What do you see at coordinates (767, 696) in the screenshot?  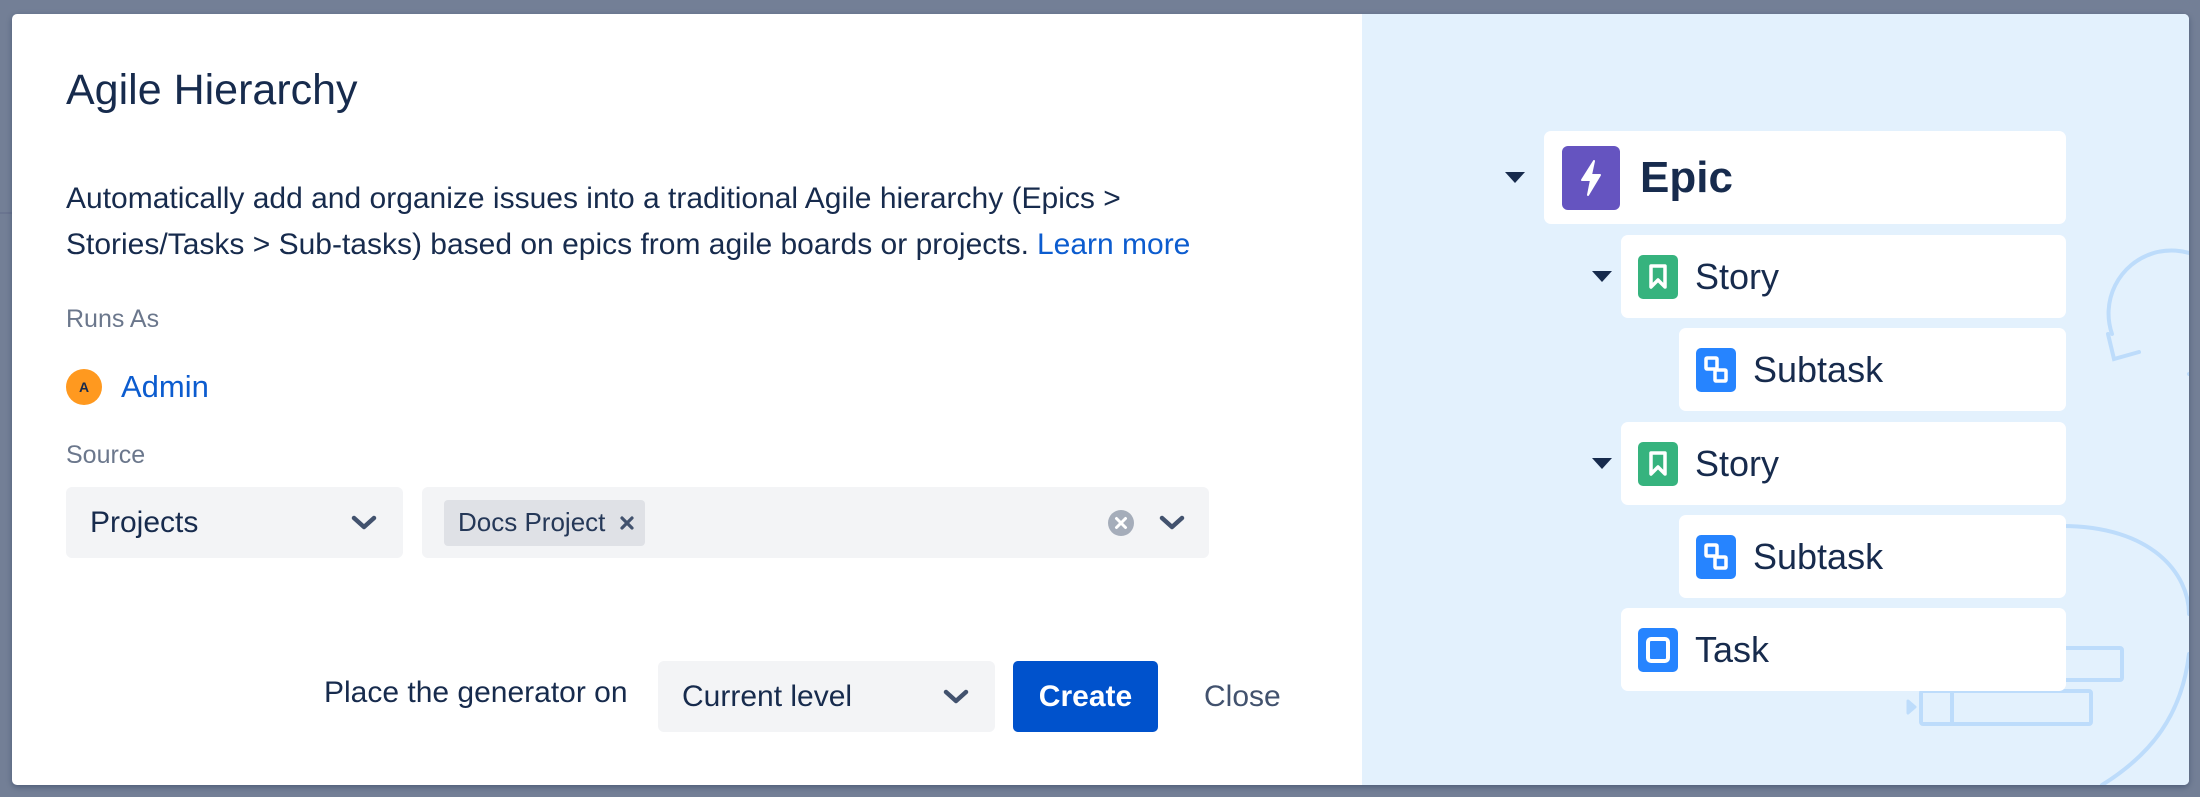 I see `generator-level-value: Current level` at bounding box center [767, 696].